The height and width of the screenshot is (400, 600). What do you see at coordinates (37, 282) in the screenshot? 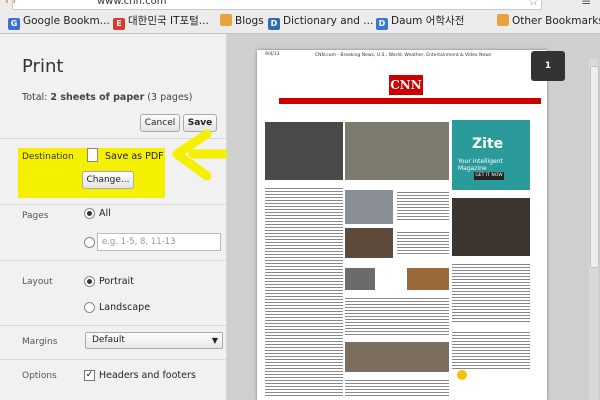
I see `layout-label: Layout` at bounding box center [37, 282].